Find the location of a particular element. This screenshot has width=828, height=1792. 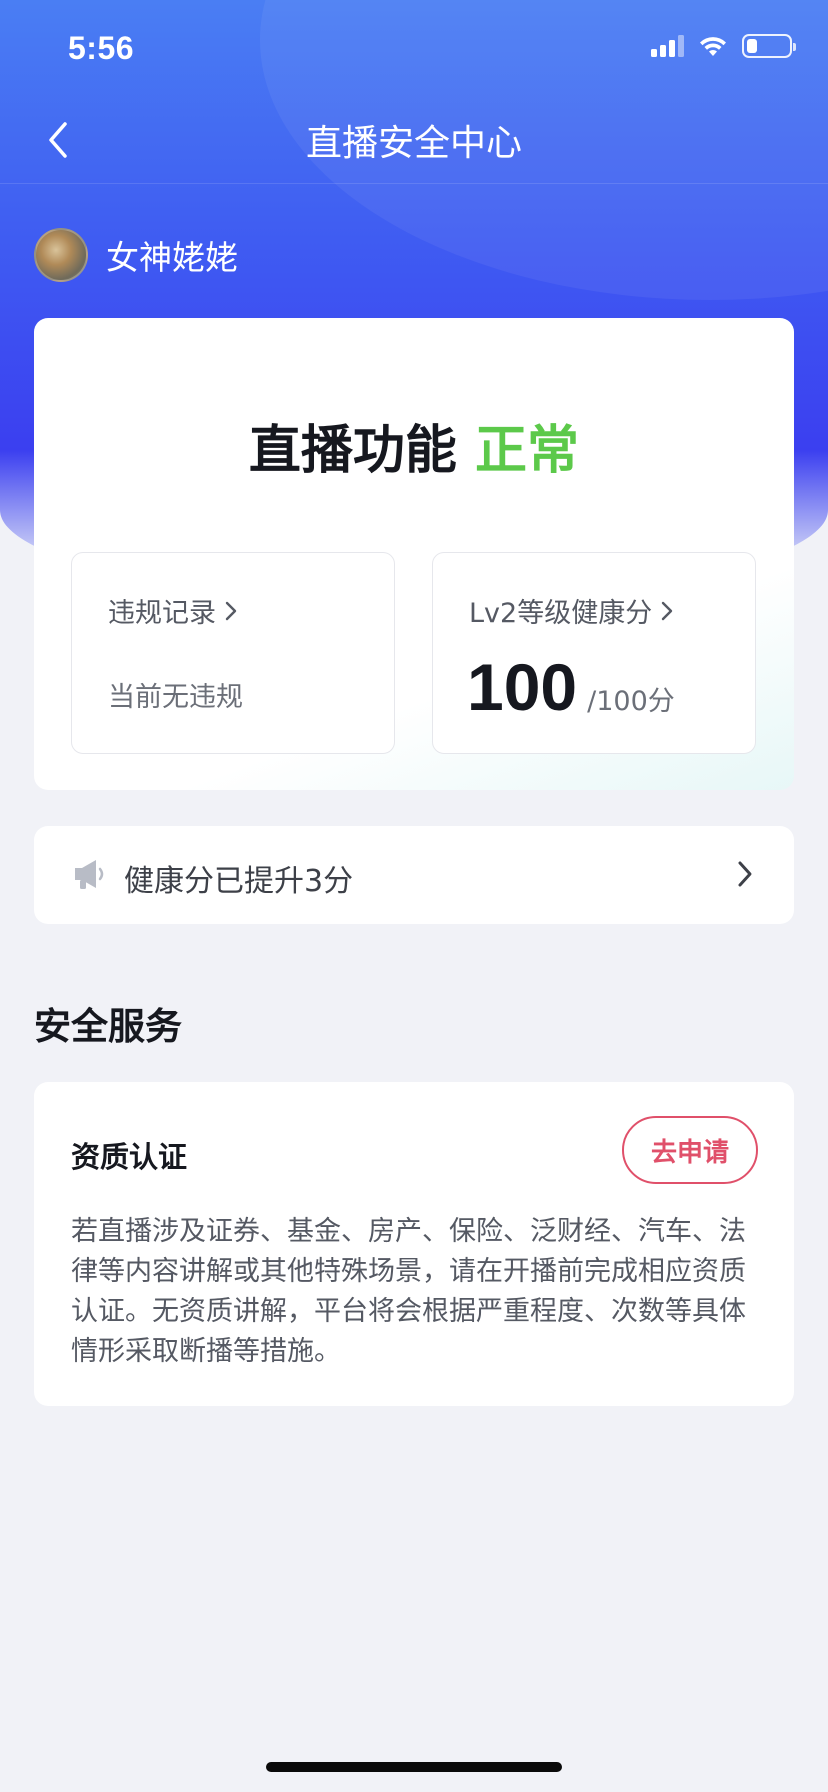

health-notice-text: 健康分已提升3分 is located at coordinates (239, 881).